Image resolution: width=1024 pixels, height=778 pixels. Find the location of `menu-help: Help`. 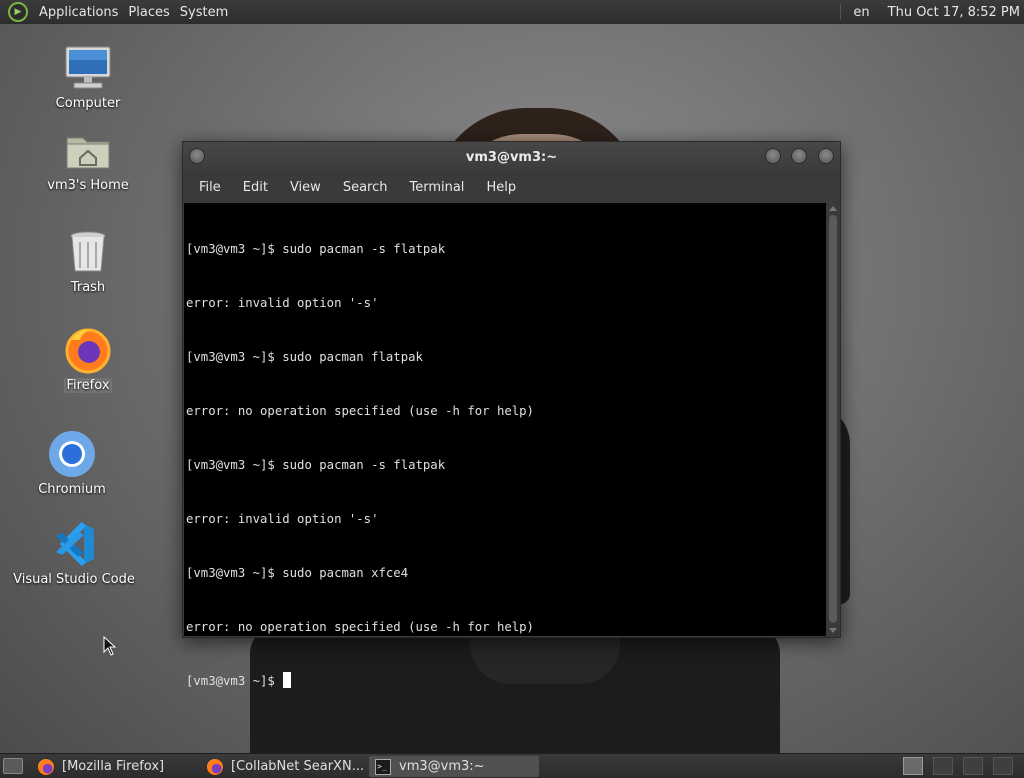

menu-help: Help is located at coordinates (501, 187).